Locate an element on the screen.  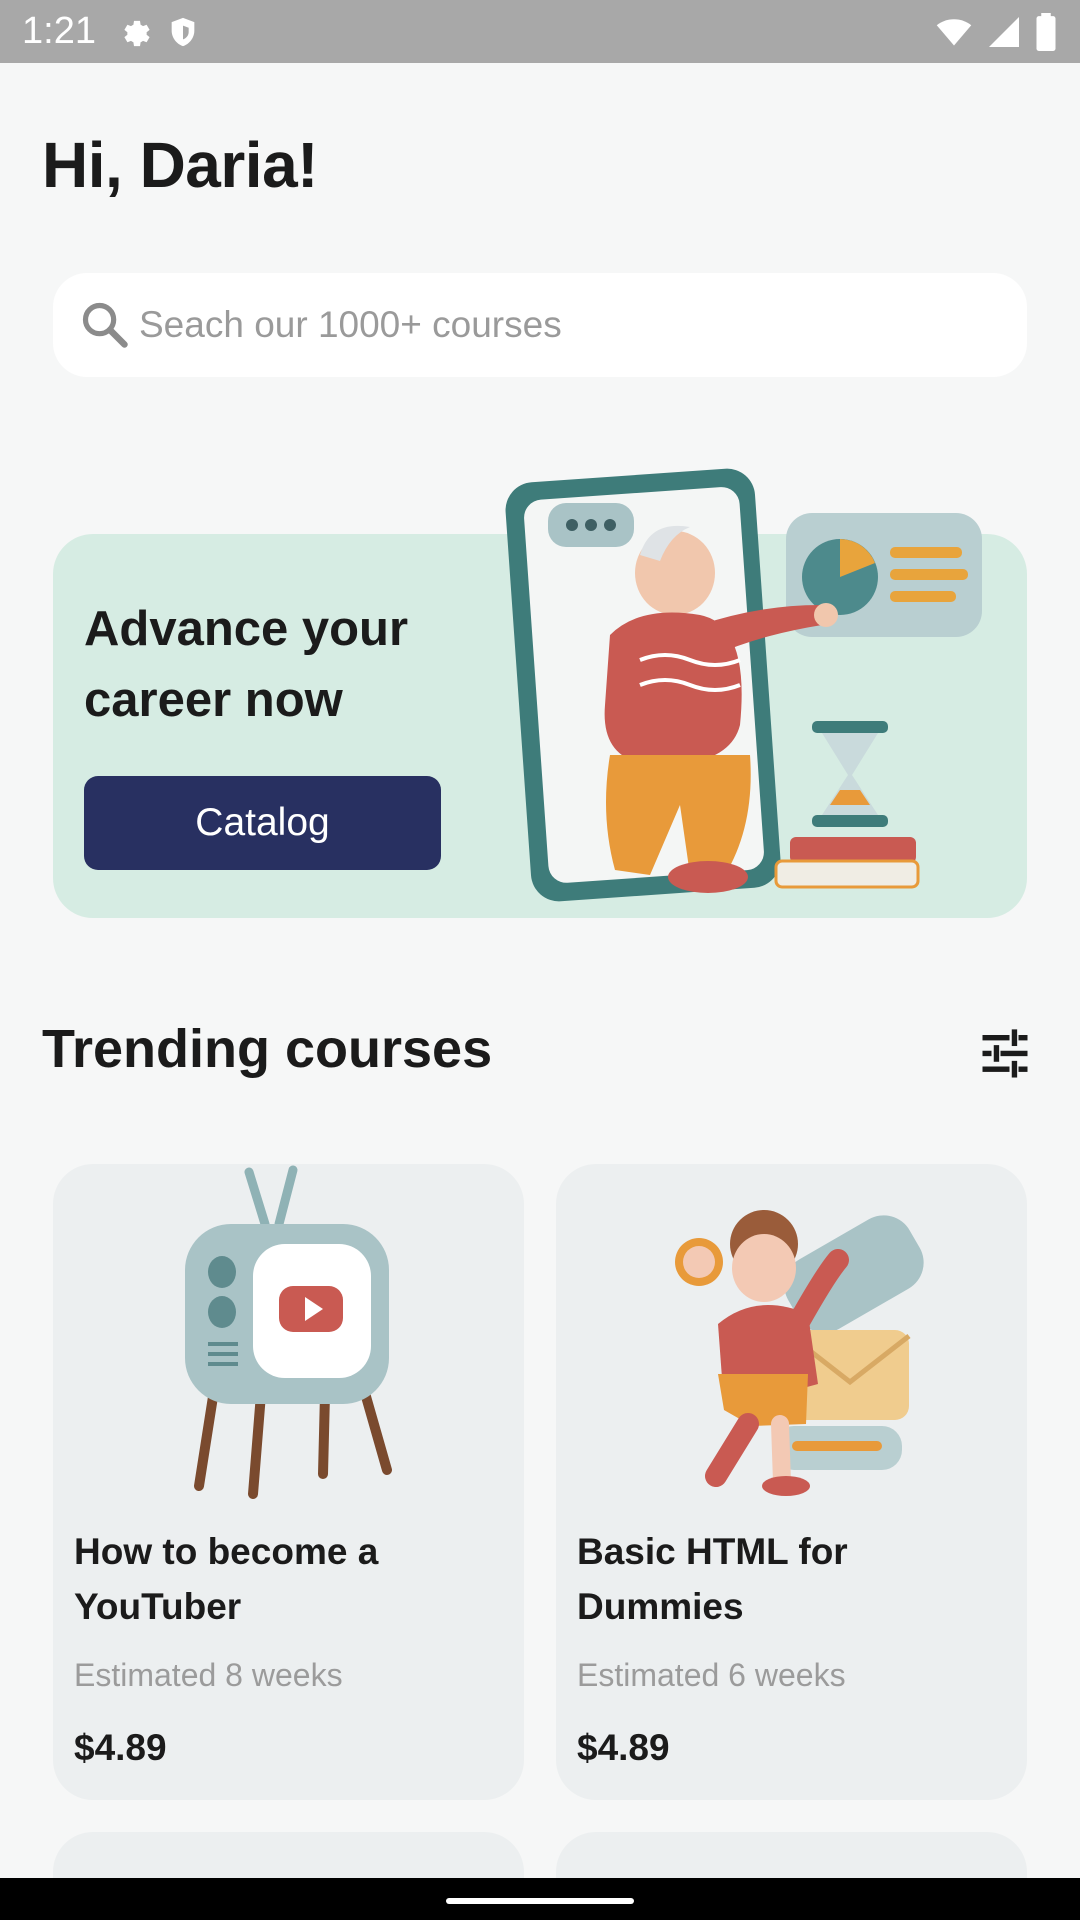
status-bar: 1:21 is located at coordinates (540, 31).